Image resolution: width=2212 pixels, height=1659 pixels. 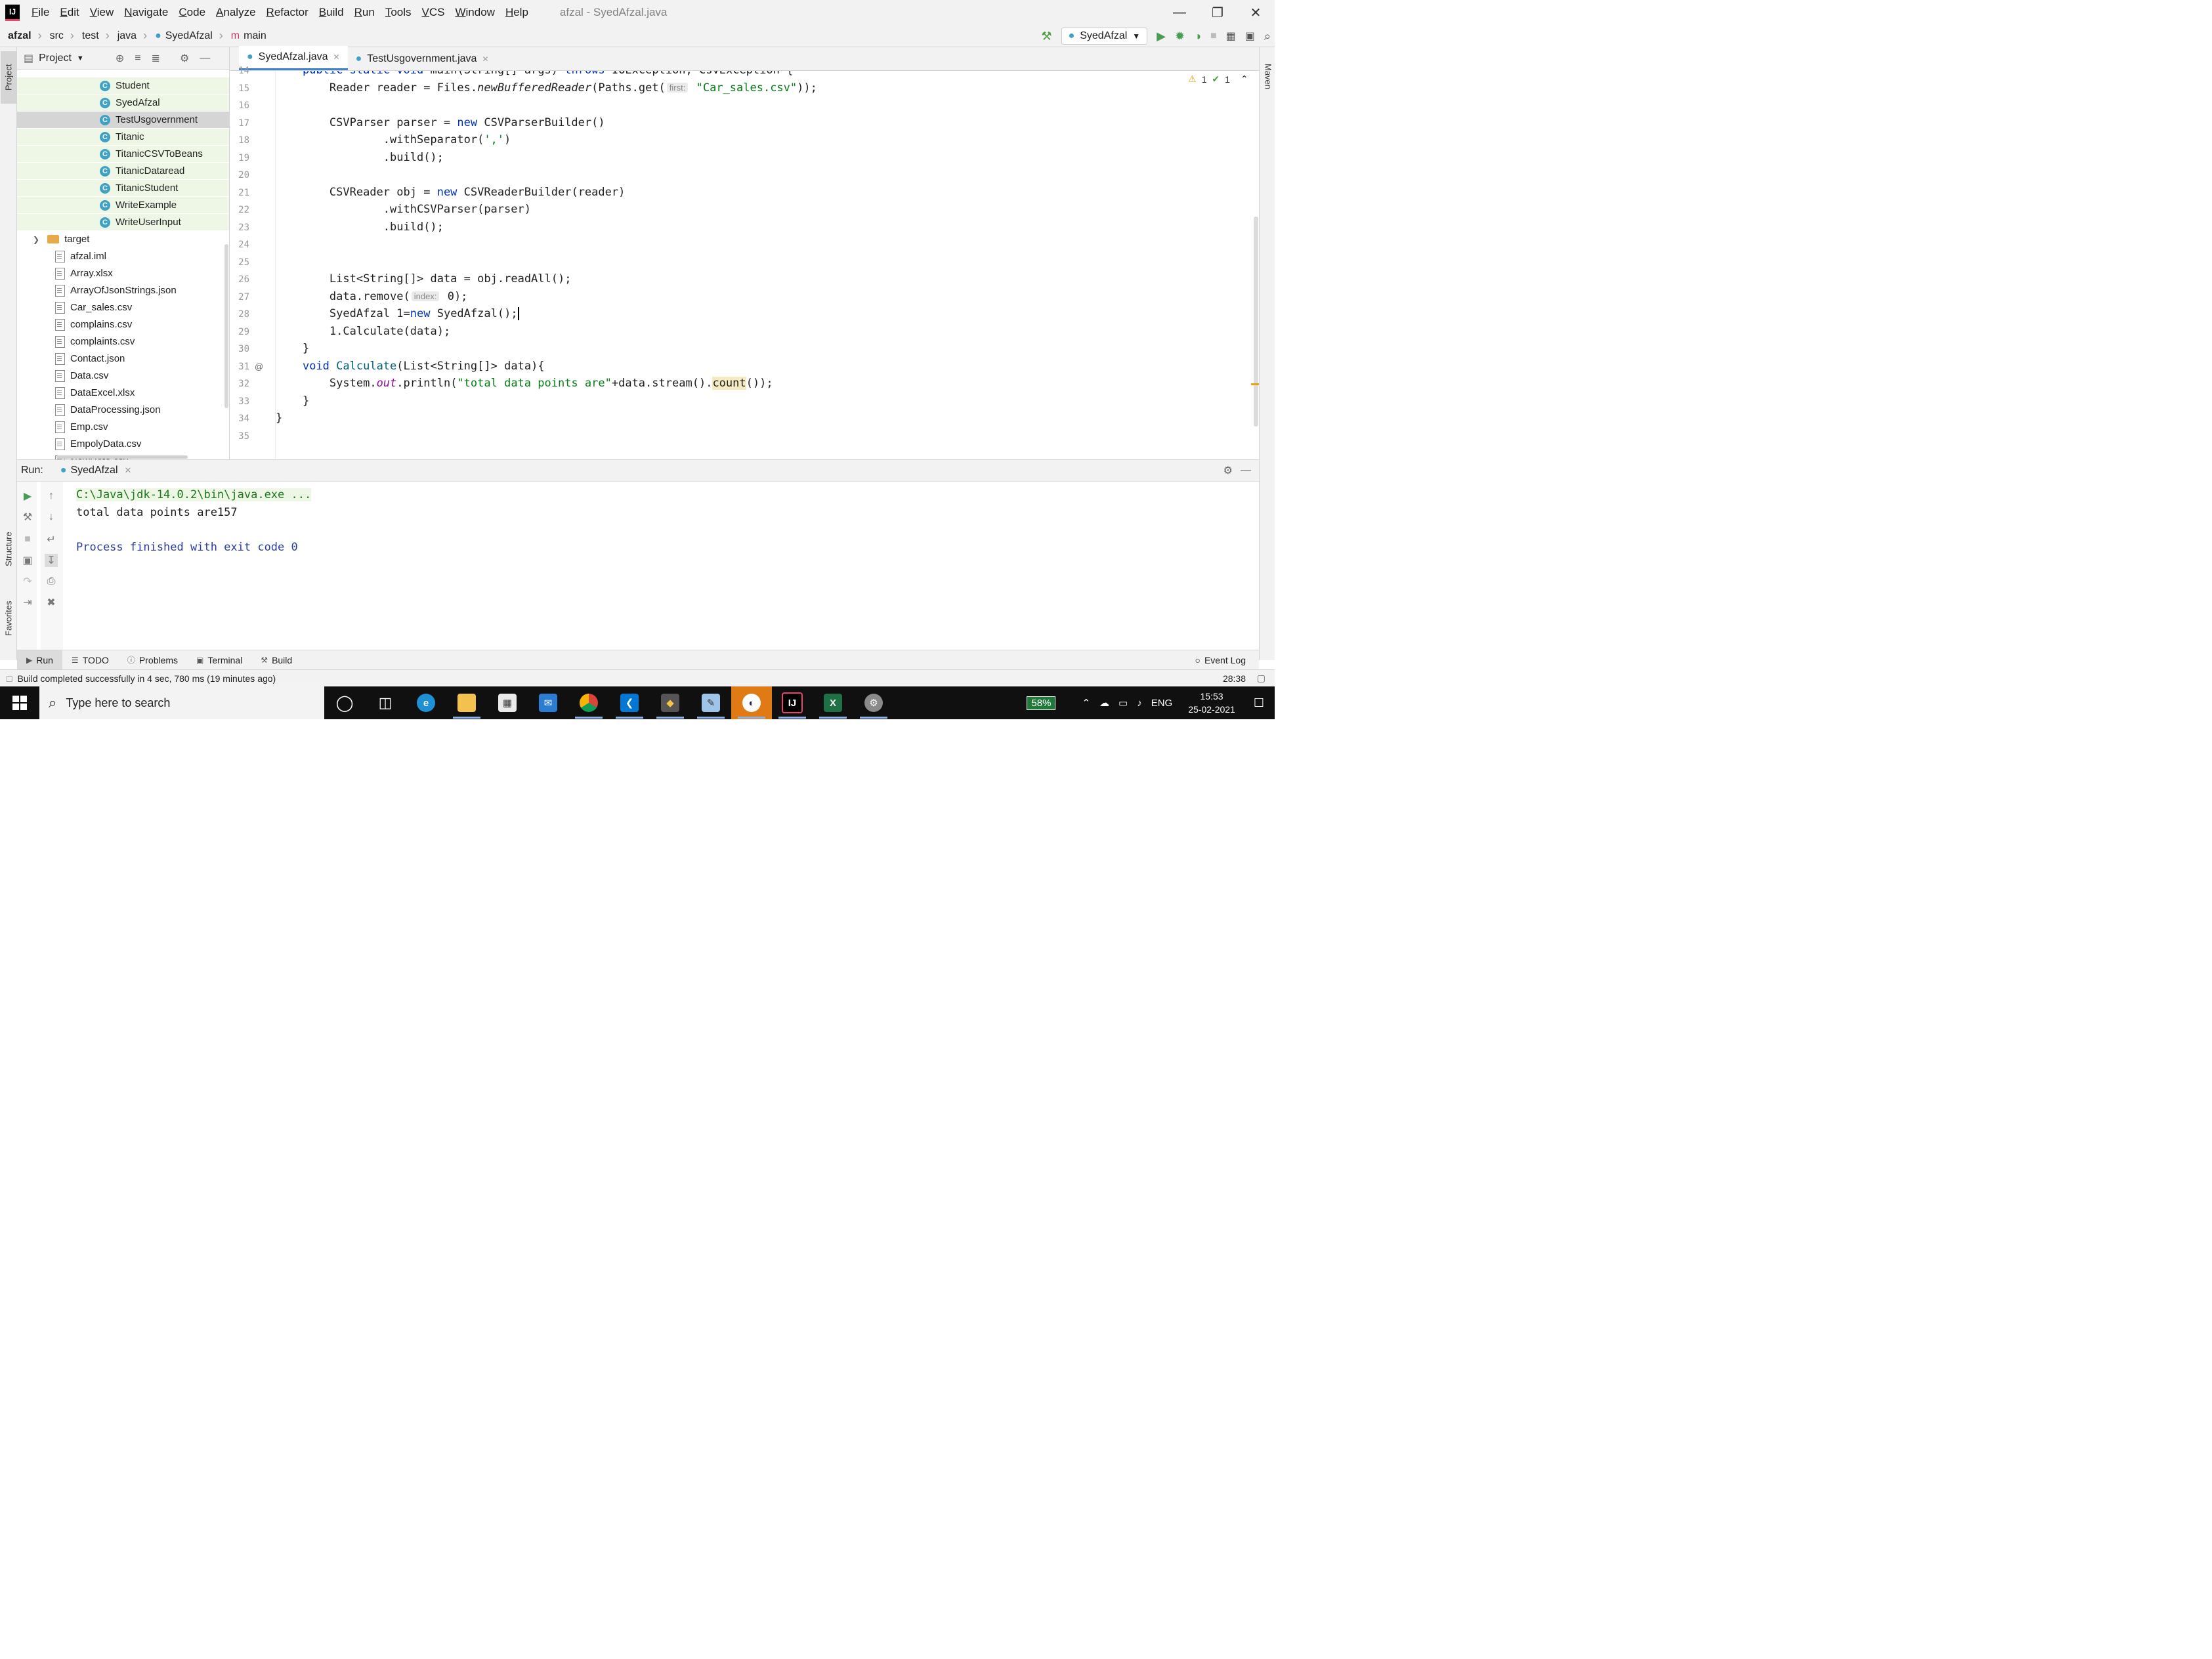 What do you see at coordinates (96, 36) in the screenshot?
I see `breadcrumb-item: test ›` at bounding box center [96, 36].